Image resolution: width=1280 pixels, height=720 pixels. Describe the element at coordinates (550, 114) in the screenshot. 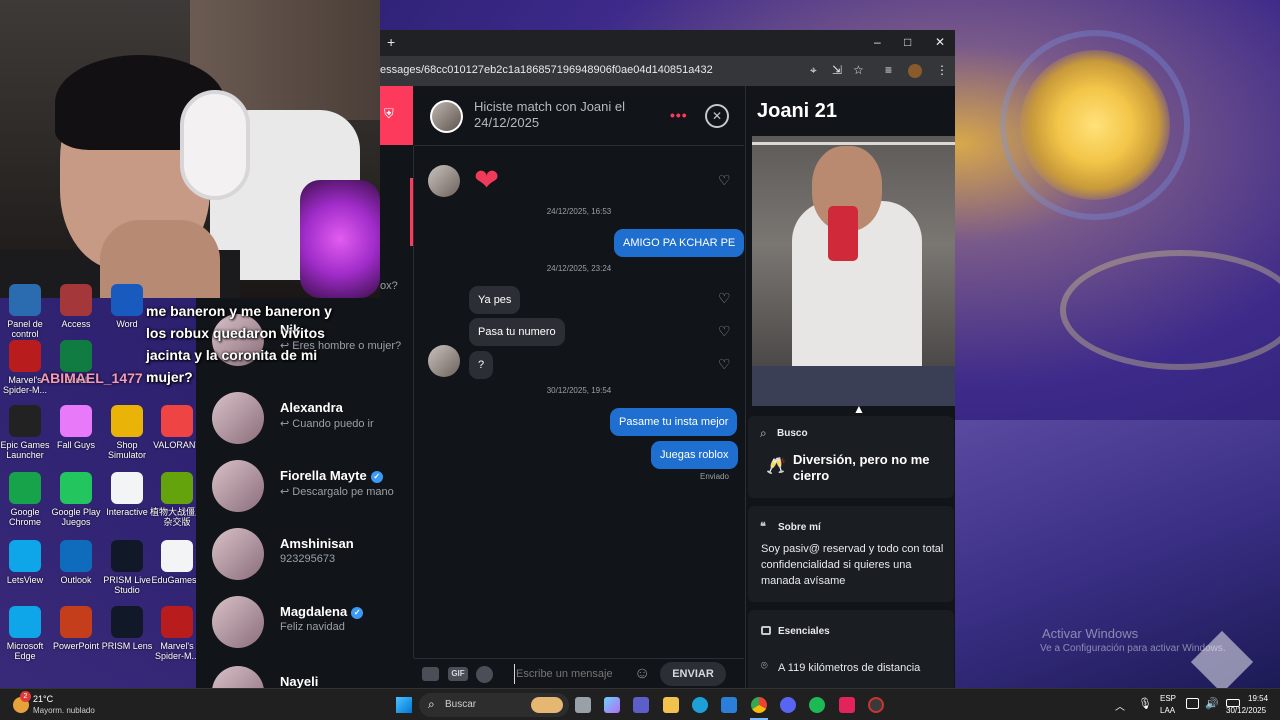

I see `match-header-text: Hiciste match con Joani el 24/12/2025` at that location.